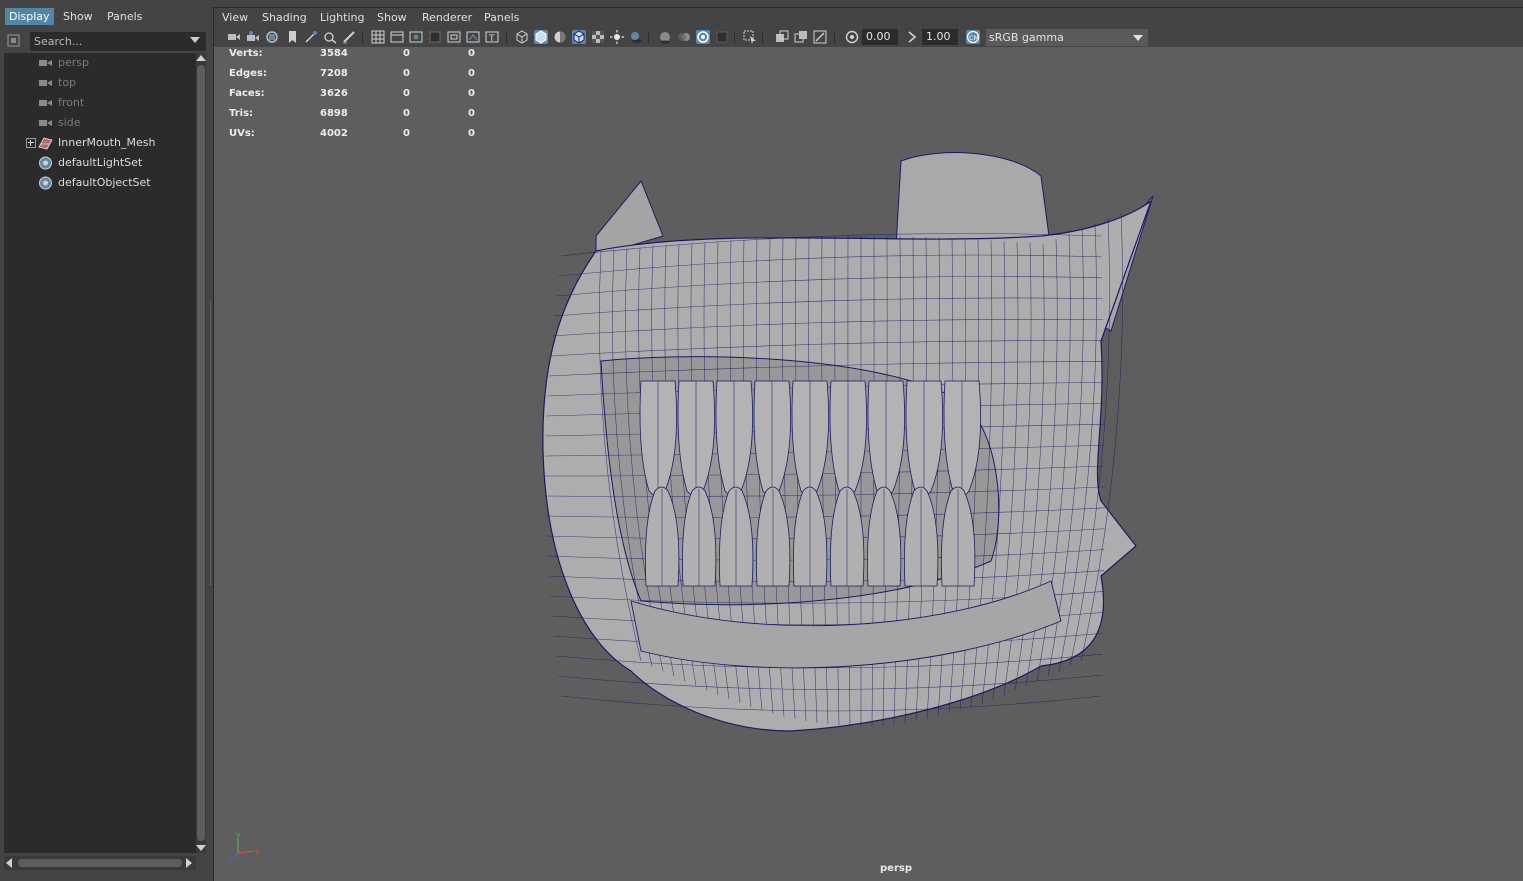  I want to click on object-set-icon, so click(45, 163).